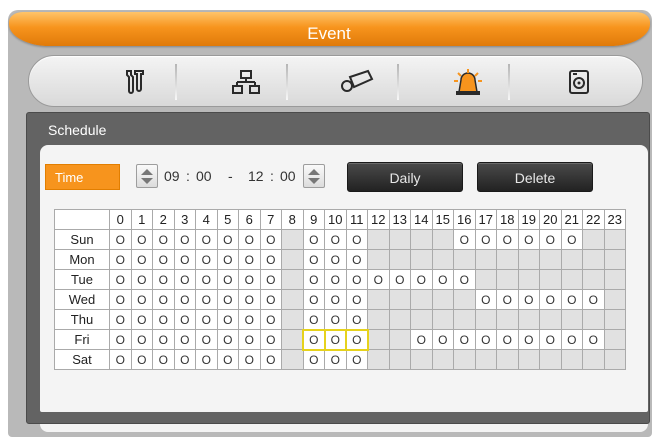 The height and width of the screenshot is (439, 658). Describe the element at coordinates (535, 177) in the screenshot. I see `delete-button: Delete` at that location.